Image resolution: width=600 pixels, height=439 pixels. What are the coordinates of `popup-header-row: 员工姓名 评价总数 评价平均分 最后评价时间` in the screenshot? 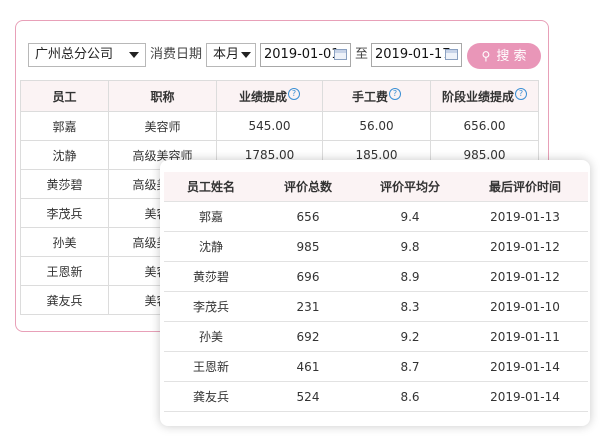 It's located at (376, 187).